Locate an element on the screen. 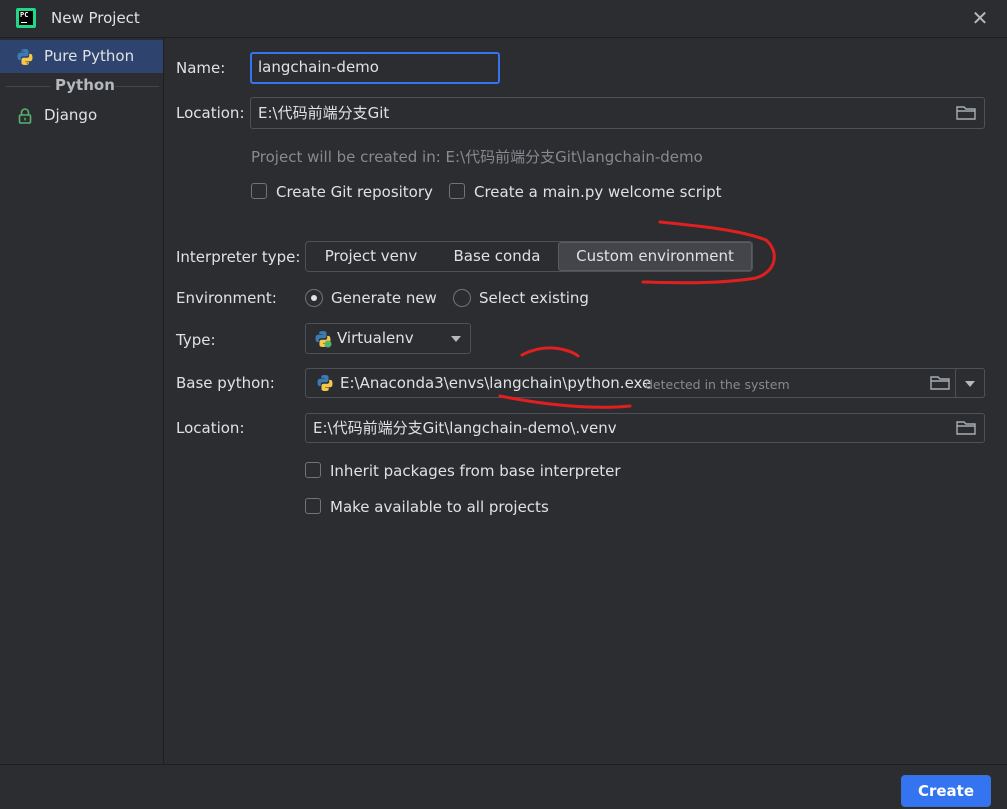 The height and width of the screenshot is (809, 1007). base-python-label: Base python: is located at coordinates (225, 383).